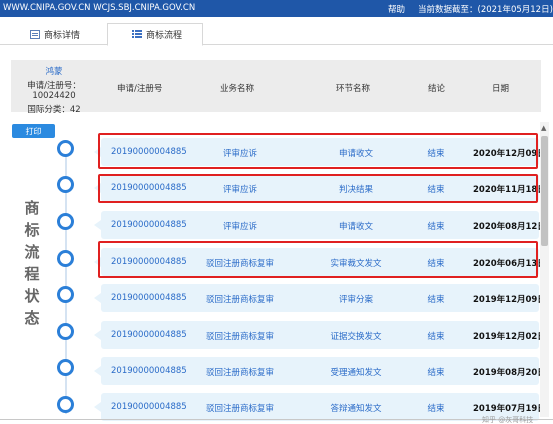 This screenshot has height=424, width=553. I want to click on tab-trademark-process: 商标流程, so click(155, 34).